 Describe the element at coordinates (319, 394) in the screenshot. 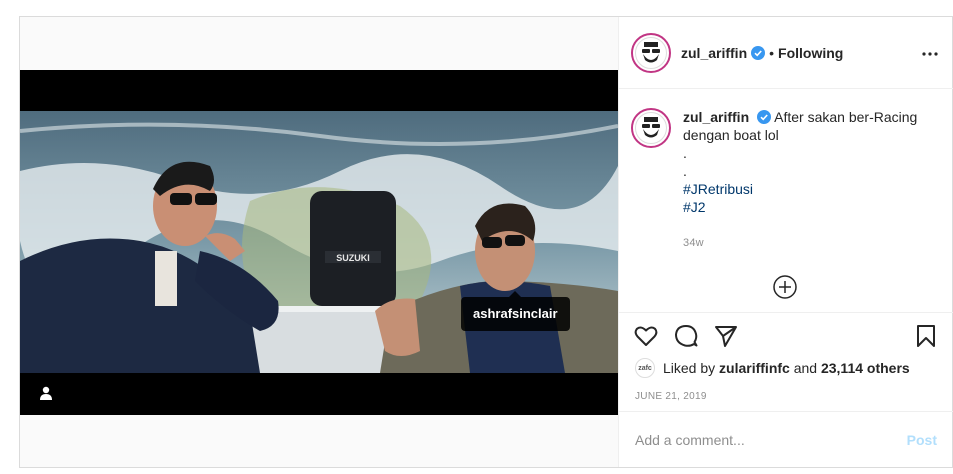

I see `letterbox-bottom` at that location.